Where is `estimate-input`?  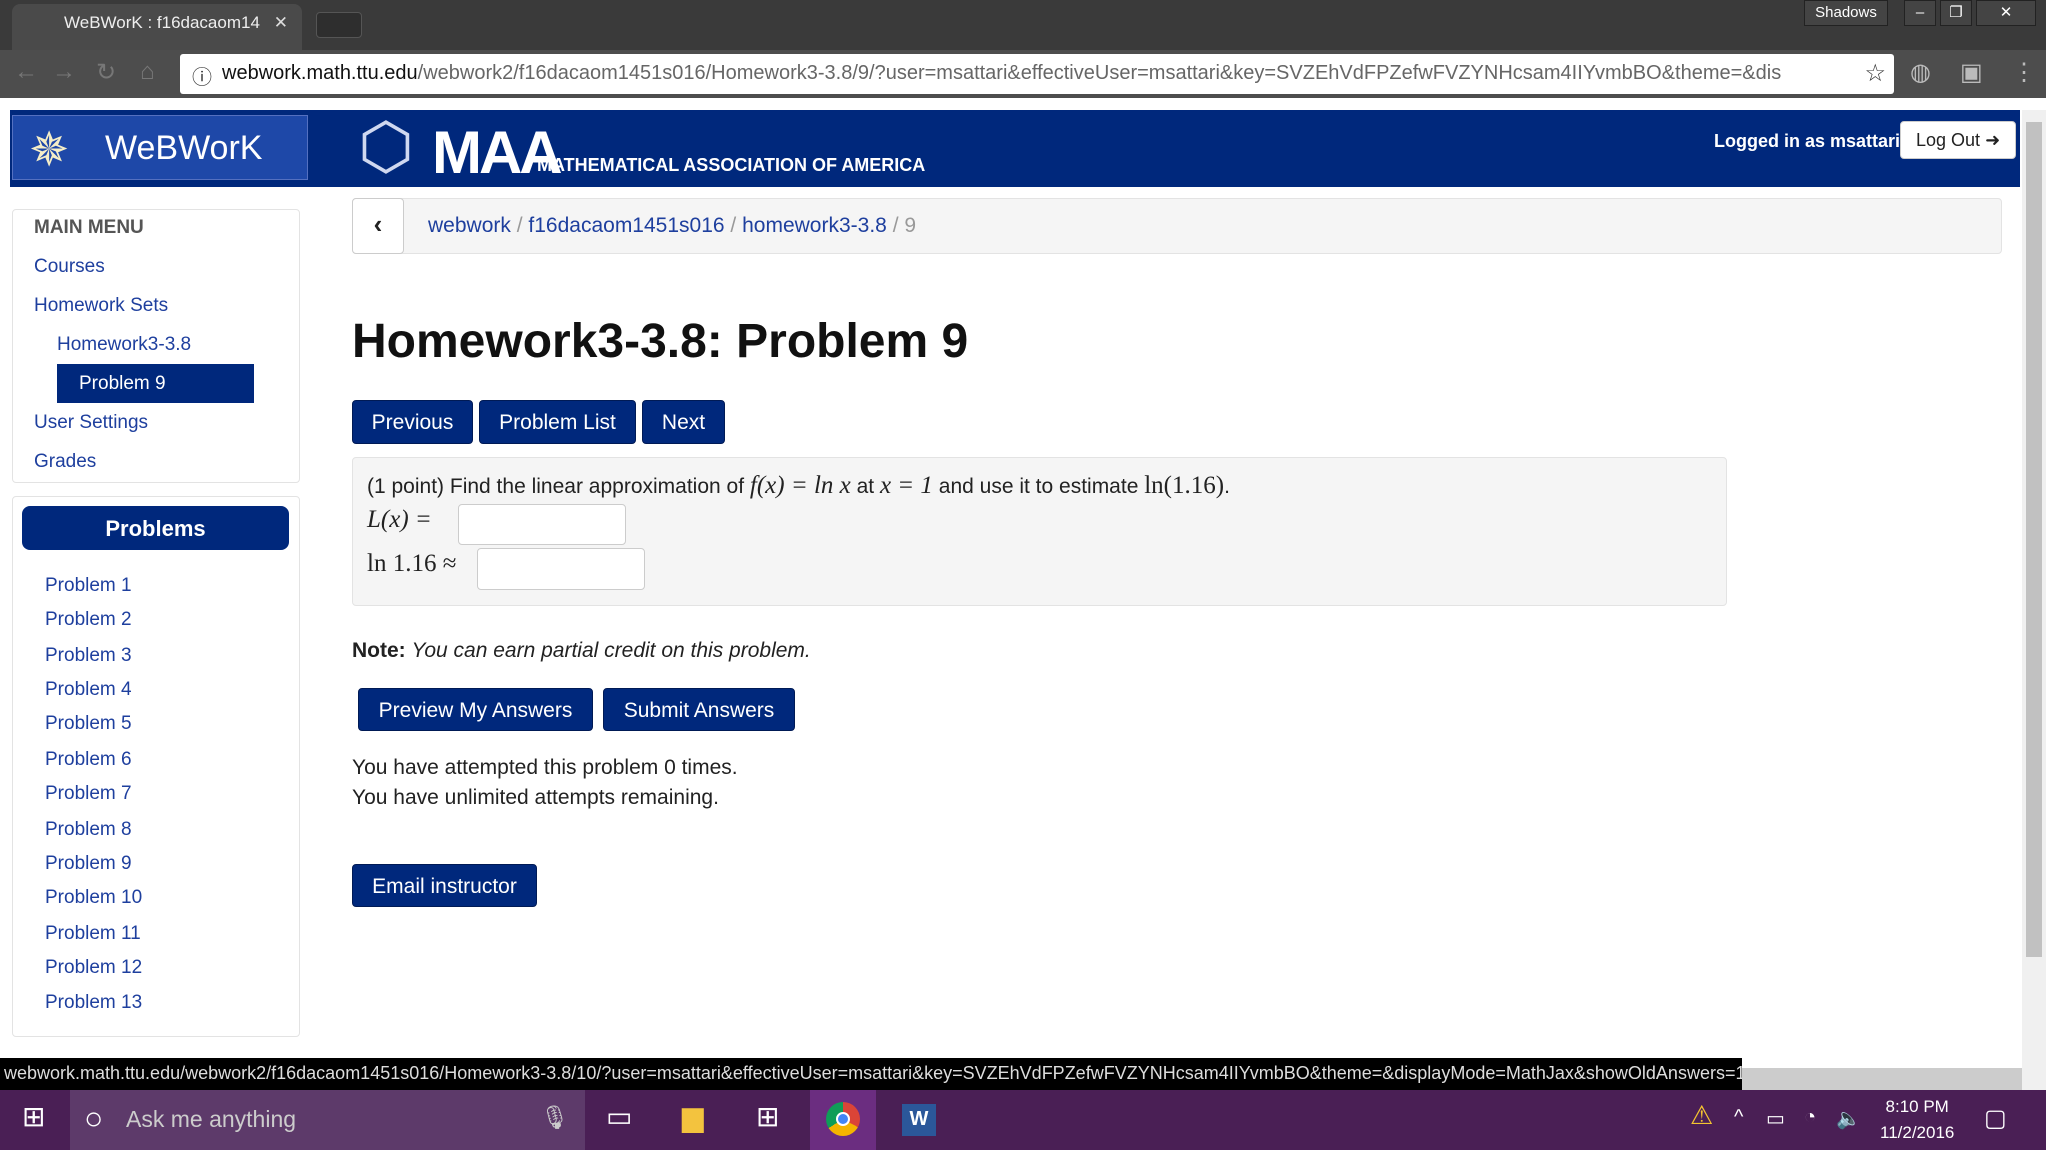 estimate-input is located at coordinates (561, 569).